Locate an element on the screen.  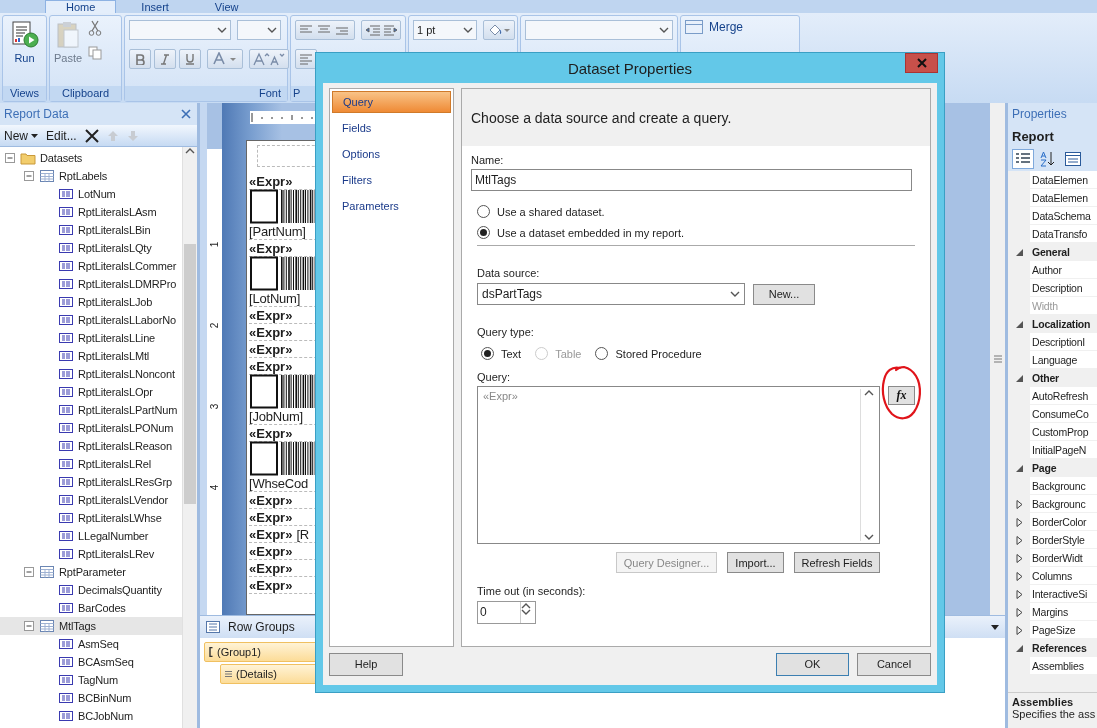
ribbon-tab: View is located at coordinates (226, 6).